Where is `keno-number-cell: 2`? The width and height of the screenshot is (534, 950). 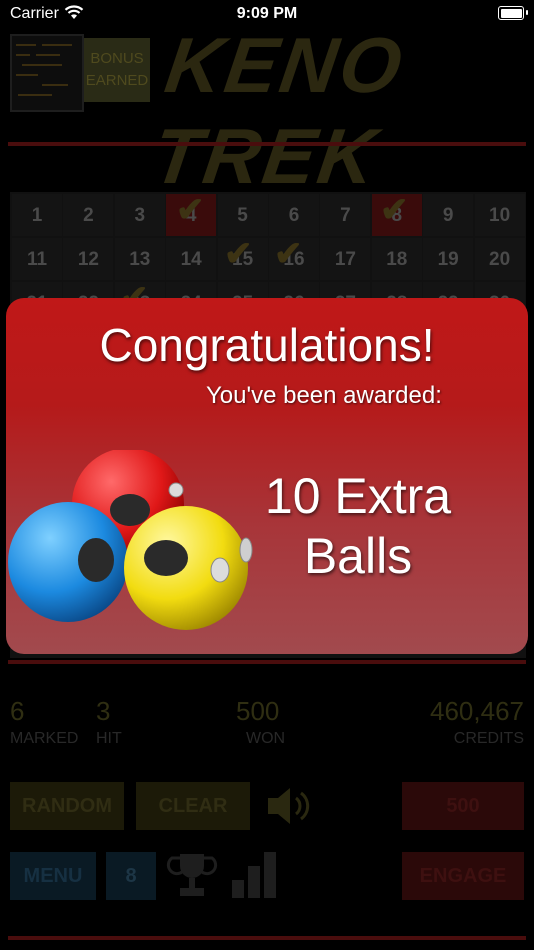 keno-number-cell: 2 is located at coordinates (88, 215).